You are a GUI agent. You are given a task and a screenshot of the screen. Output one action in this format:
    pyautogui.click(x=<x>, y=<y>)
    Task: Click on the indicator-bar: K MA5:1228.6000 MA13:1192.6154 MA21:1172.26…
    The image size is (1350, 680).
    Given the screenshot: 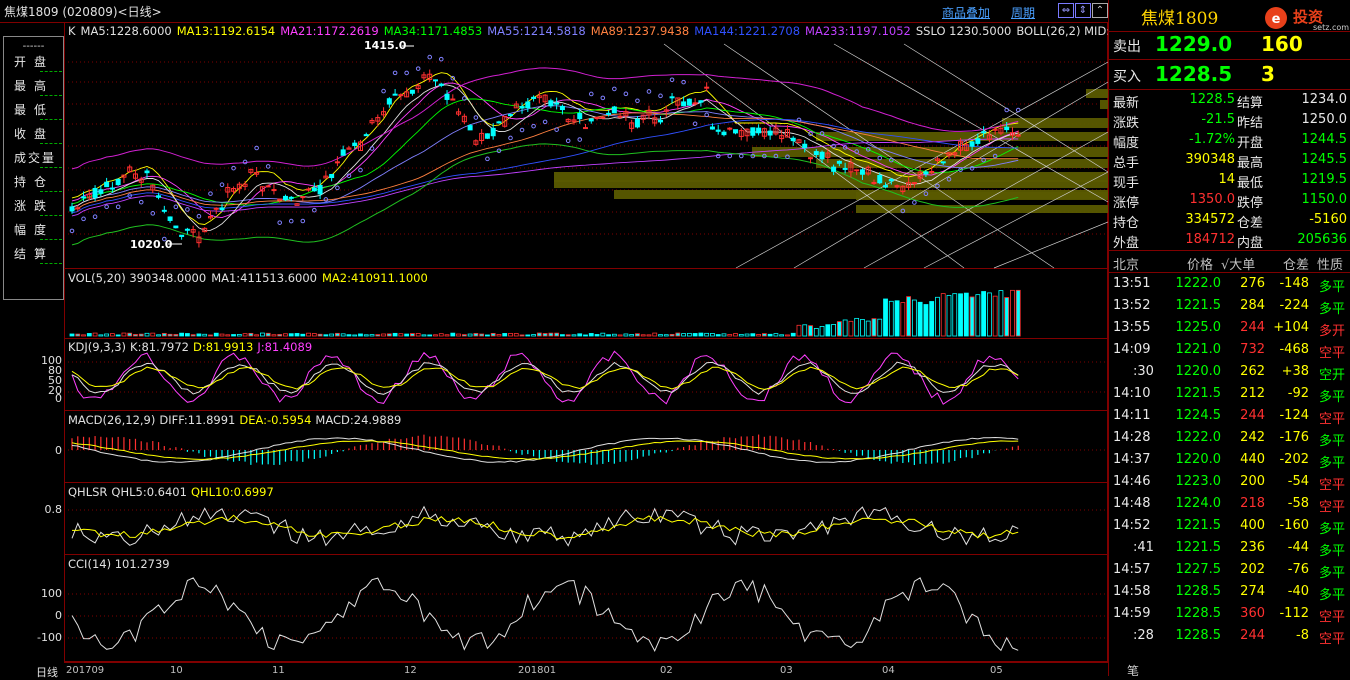 What is the action you would take?
    pyautogui.click(x=588, y=31)
    